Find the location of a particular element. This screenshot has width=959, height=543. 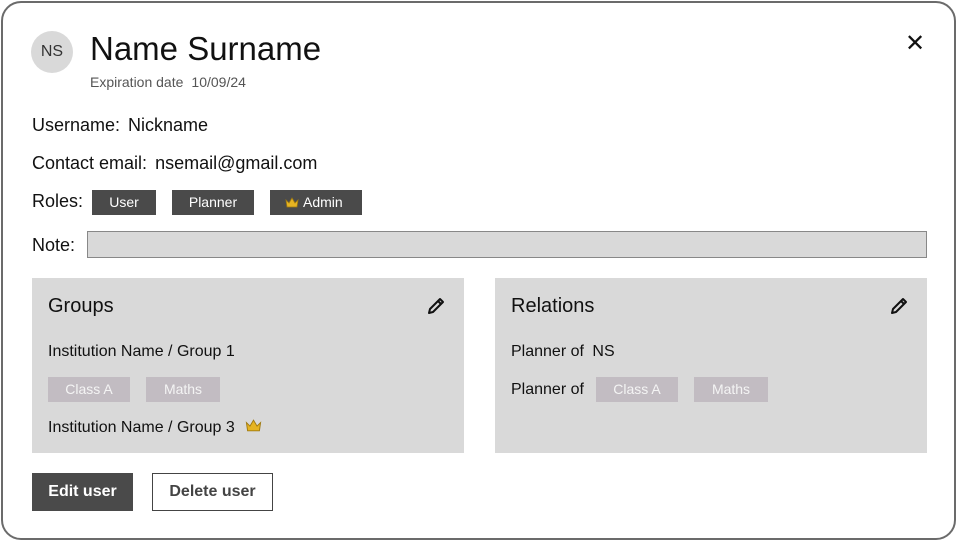

expiration-value: 10/09/24 is located at coordinates (218, 82).